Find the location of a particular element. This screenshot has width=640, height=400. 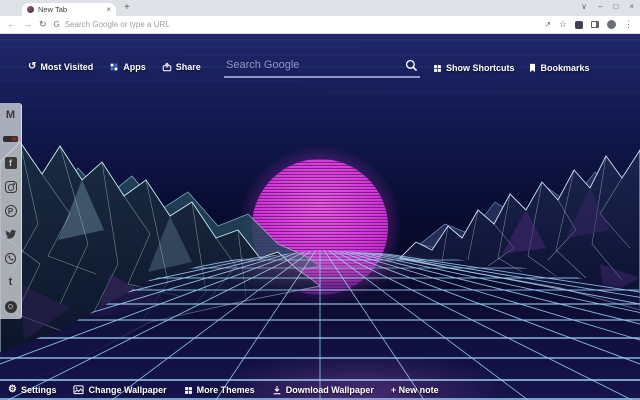

share-label: Share is located at coordinates (188, 67).